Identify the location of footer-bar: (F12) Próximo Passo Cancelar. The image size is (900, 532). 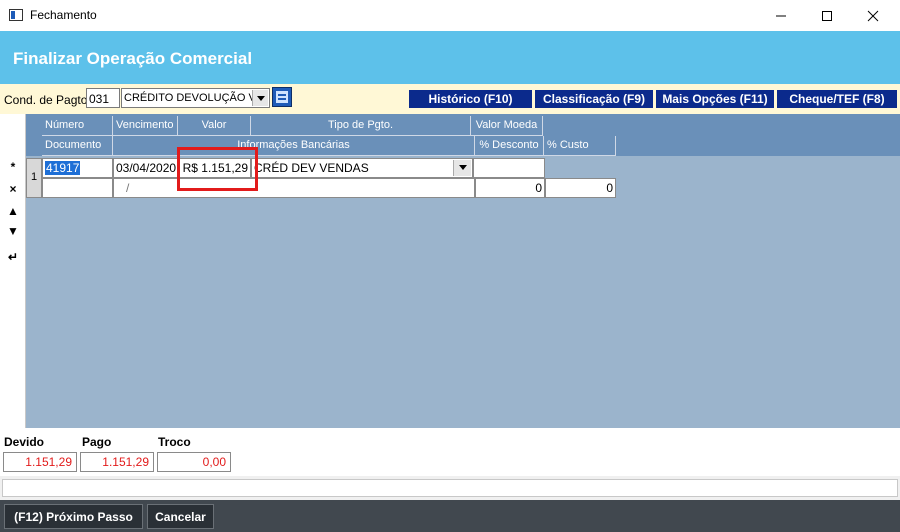
(450, 516).